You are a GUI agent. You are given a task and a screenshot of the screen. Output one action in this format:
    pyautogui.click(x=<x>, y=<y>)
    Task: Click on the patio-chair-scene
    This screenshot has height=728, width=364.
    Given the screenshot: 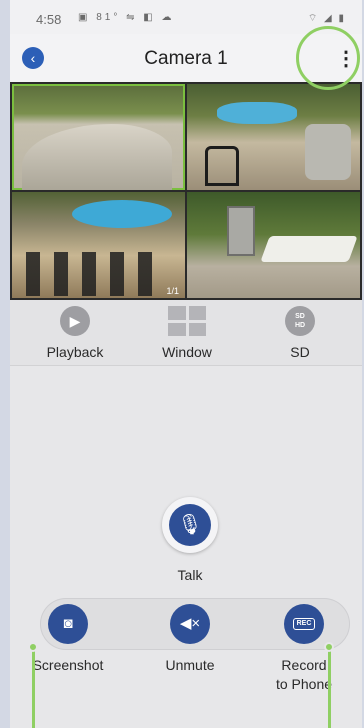 What is the action you would take?
    pyautogui.click(x=222, y=166)
    